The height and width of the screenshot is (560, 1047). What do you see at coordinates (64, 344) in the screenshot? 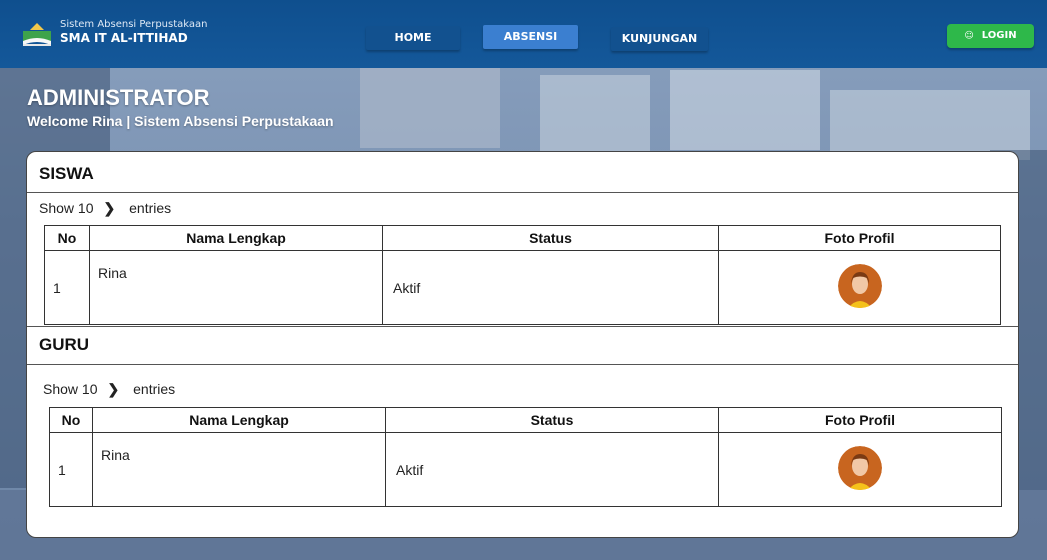
I see `guru-section-title: GURU` at bounding box center [64, 344].